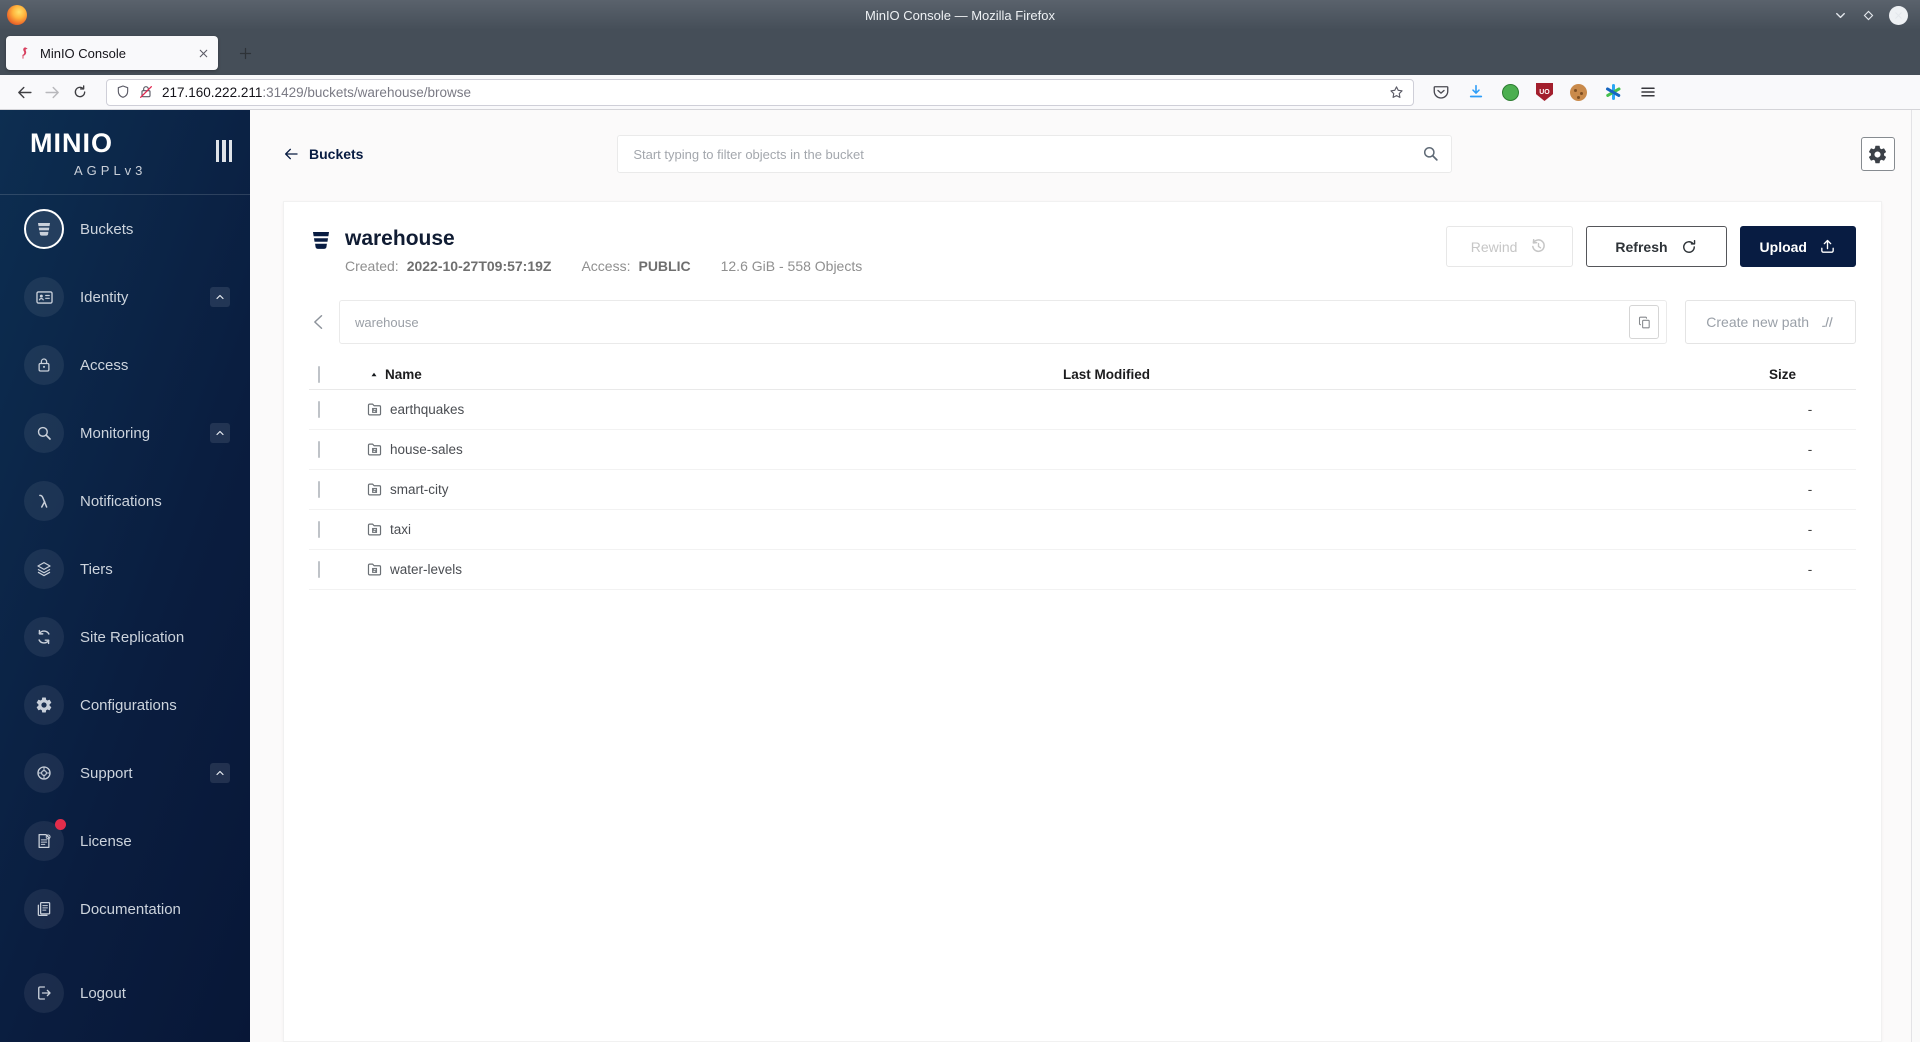  Describe the element at coordinates (319, 322) in the screenshot. I see `path-back-button` at that location.